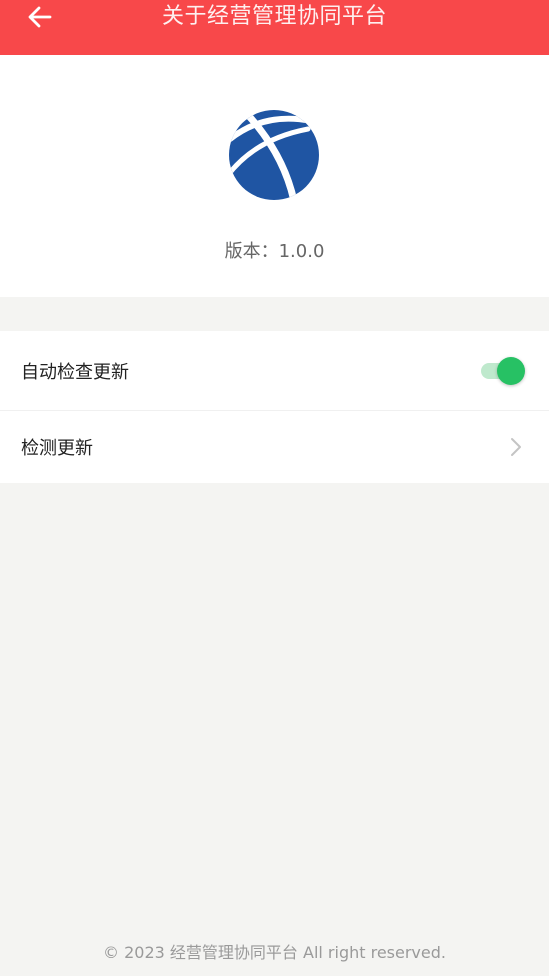  I want to click on platform-logo-icon, so click(274, 155).